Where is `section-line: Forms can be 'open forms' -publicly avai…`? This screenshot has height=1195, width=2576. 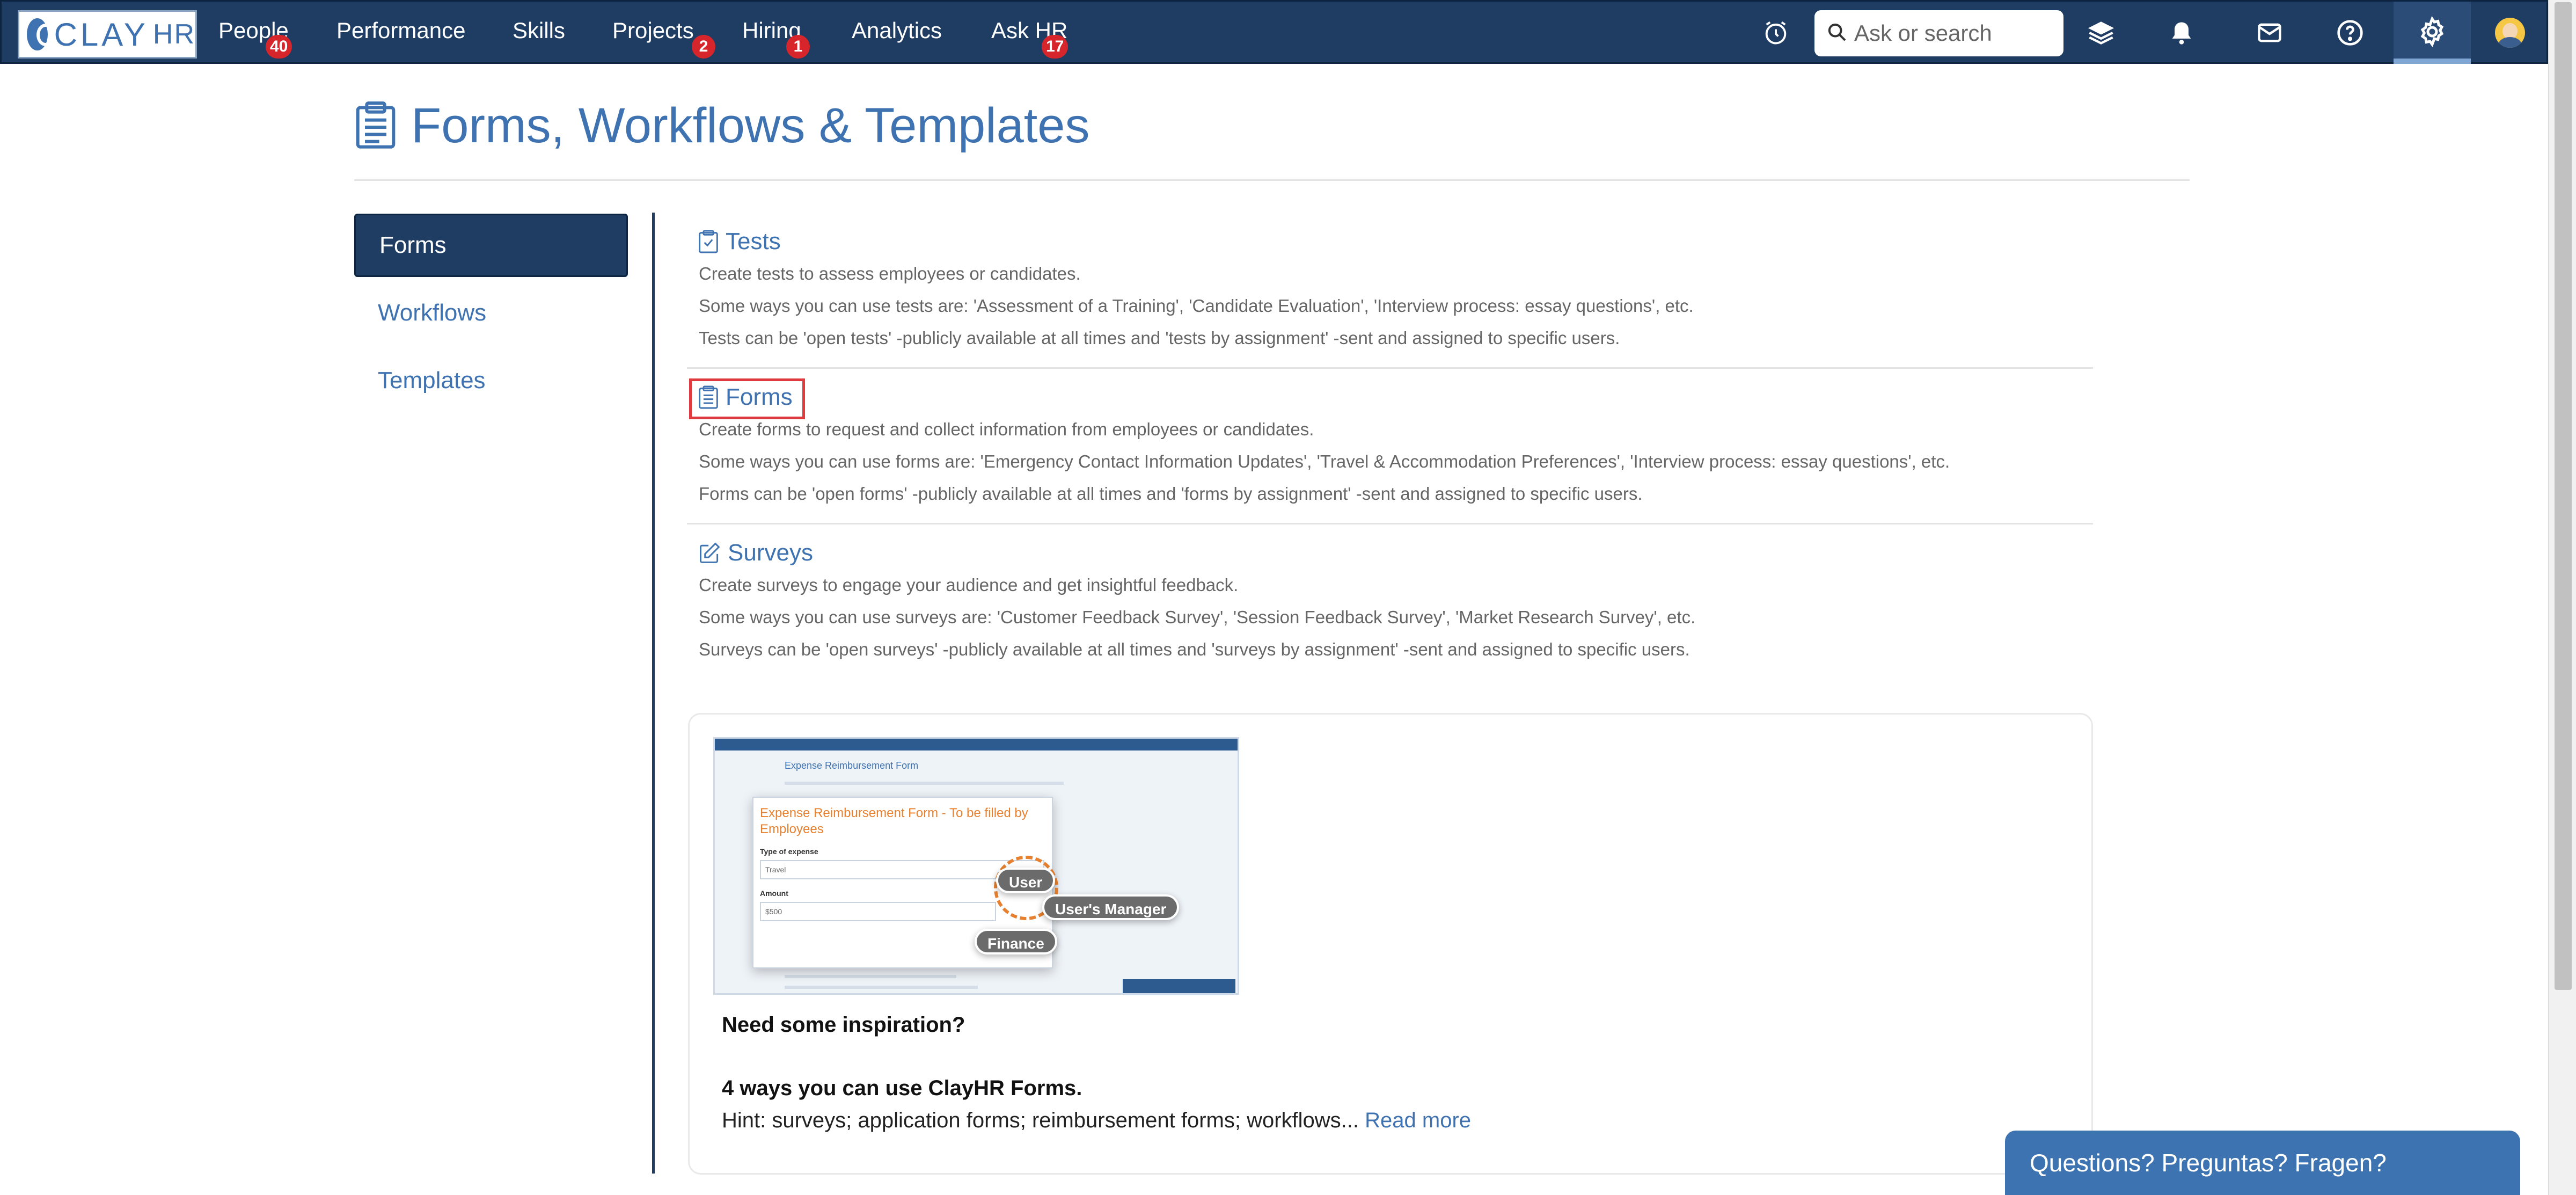 section-line: Forms can be 'open forms' -publicly avai… is located at coordinates (1171, 494).